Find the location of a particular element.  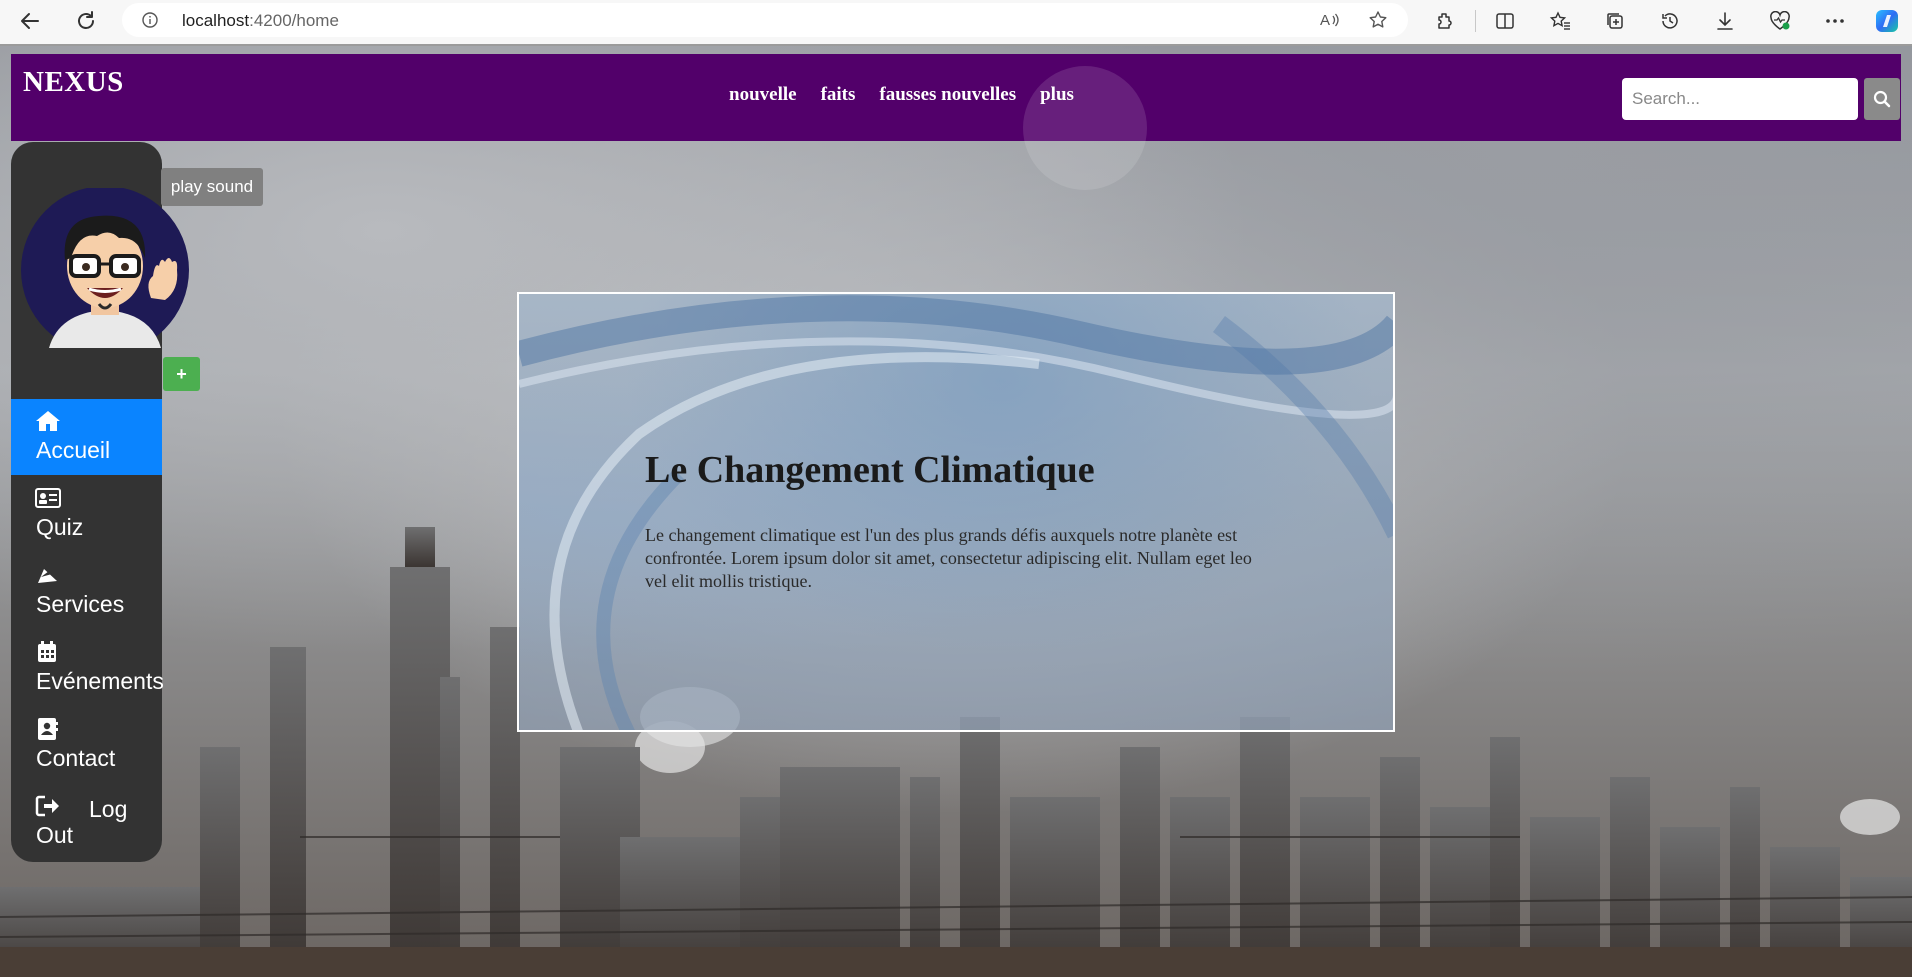

favorite-star-icon is located at coordinates (1378, 20).